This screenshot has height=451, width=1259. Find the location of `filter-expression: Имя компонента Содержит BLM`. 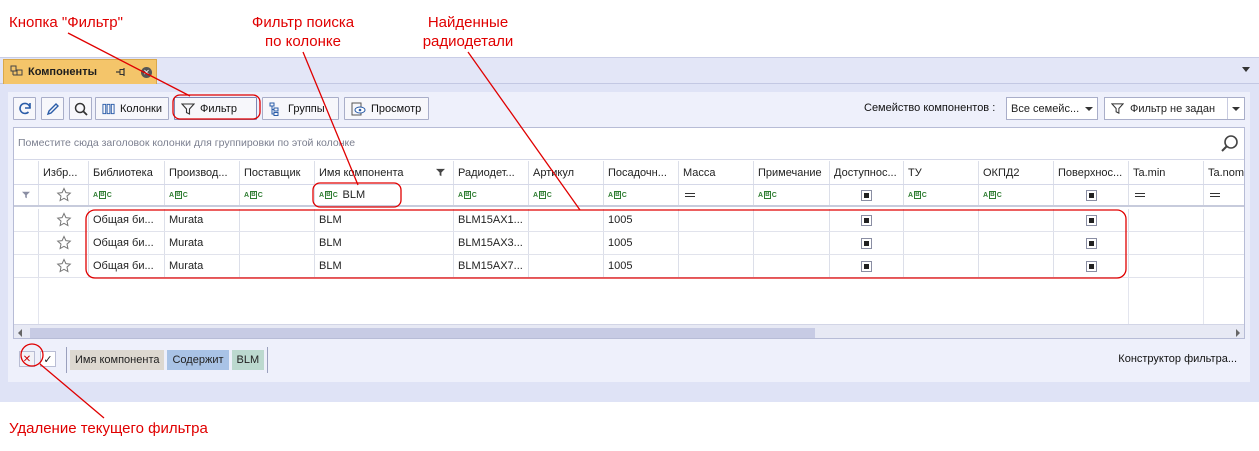

filter-expression: Имя компонента Содержит BLM is located at coordinates (167, 360).